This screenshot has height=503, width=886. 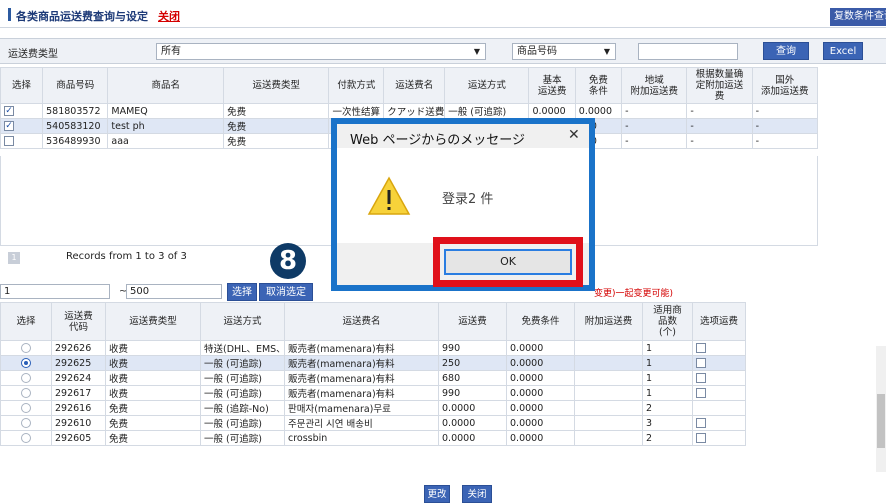 I want to click on shipping-type-label: 运送费类型, so click(x=33, y=54).